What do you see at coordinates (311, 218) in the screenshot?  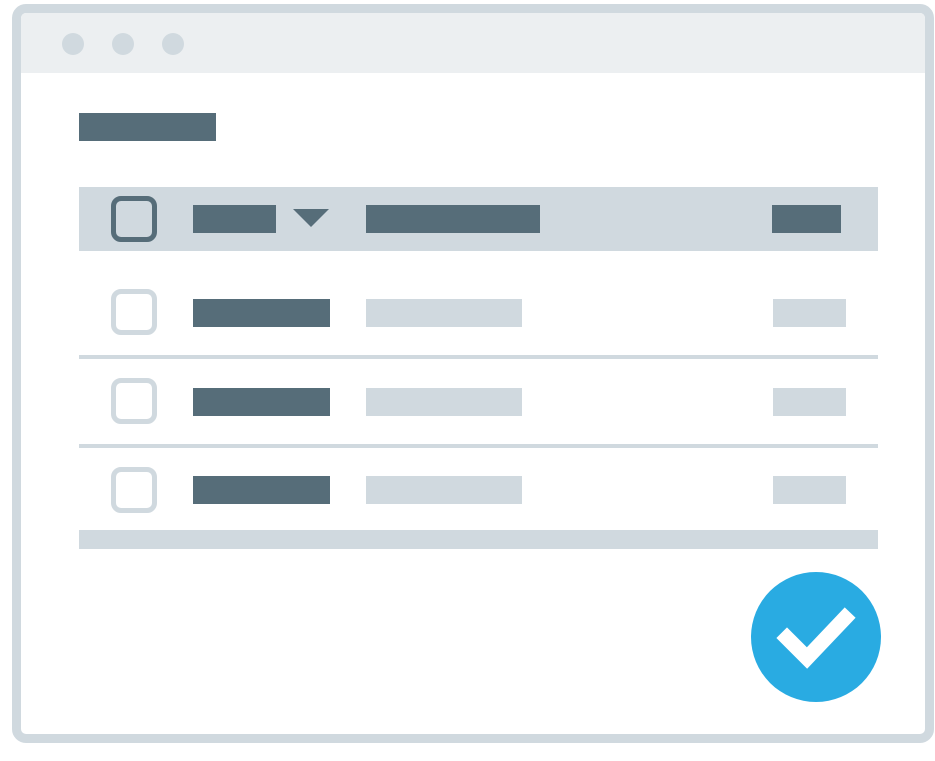 I see `sort-descending-icon` at bounding box center [311, 218].